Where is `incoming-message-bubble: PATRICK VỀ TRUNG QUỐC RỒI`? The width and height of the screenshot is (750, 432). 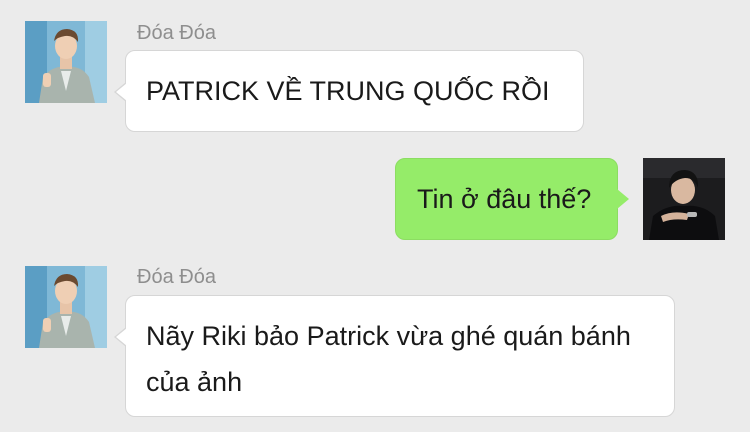 incoming-message-bubble: PATRICK VỀ TRUNG QUỐC RỒI is located at coordinates (354, 91).